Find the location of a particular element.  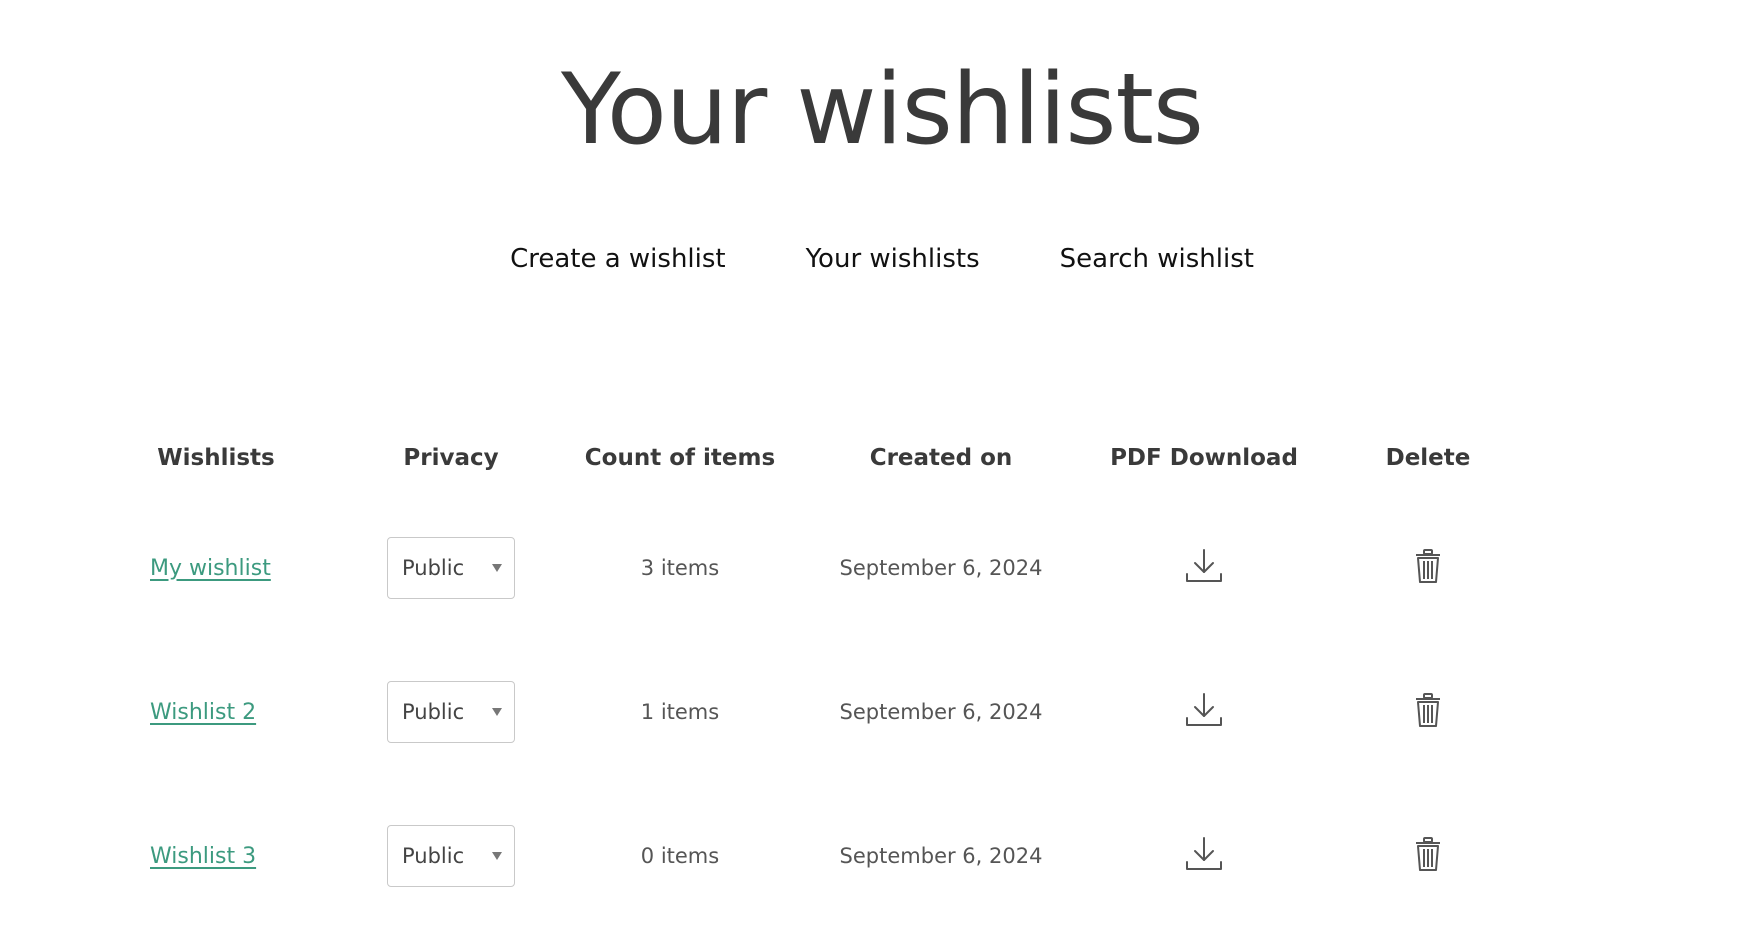

wishlist-name-cell: Wishlist 3 is located at coordinates (216, 856).